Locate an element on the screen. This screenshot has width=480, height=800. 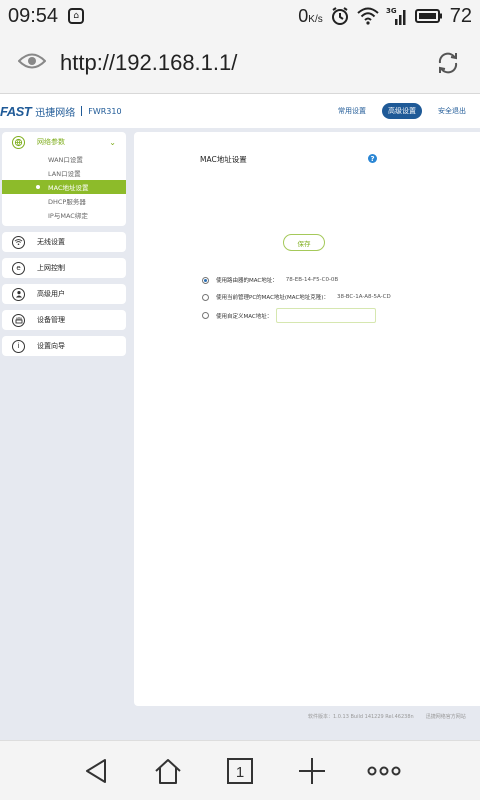
more-menu-icon is located at coordinates (384, 771).